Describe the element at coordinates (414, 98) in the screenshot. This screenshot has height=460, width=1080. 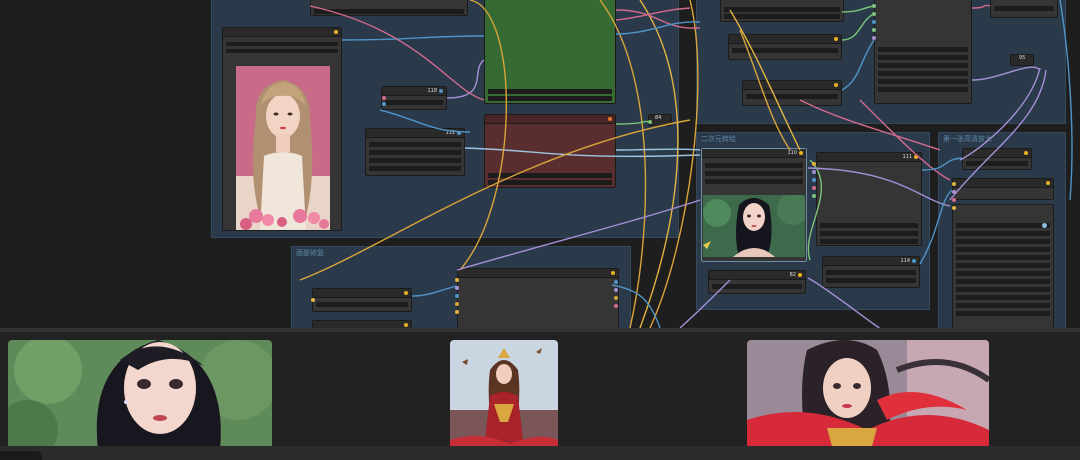
I see `node-small-mid: 118` at that location.